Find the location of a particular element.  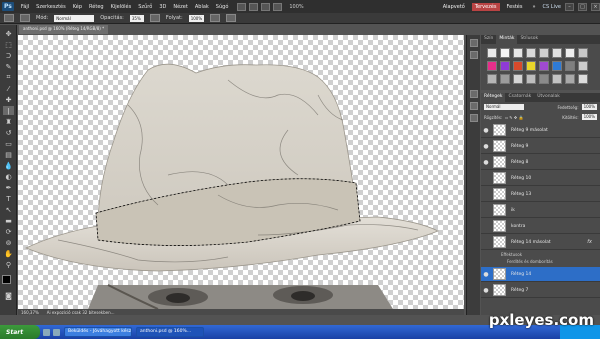

mode-select: Normál is located at coordinates (74, 18).